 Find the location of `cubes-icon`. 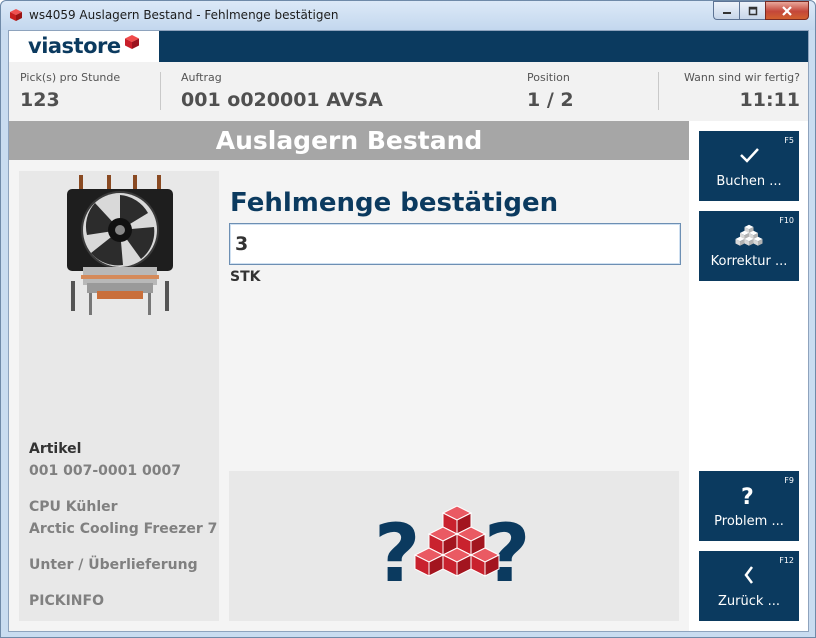

cubes-icon is located at coordinates (749, 235).